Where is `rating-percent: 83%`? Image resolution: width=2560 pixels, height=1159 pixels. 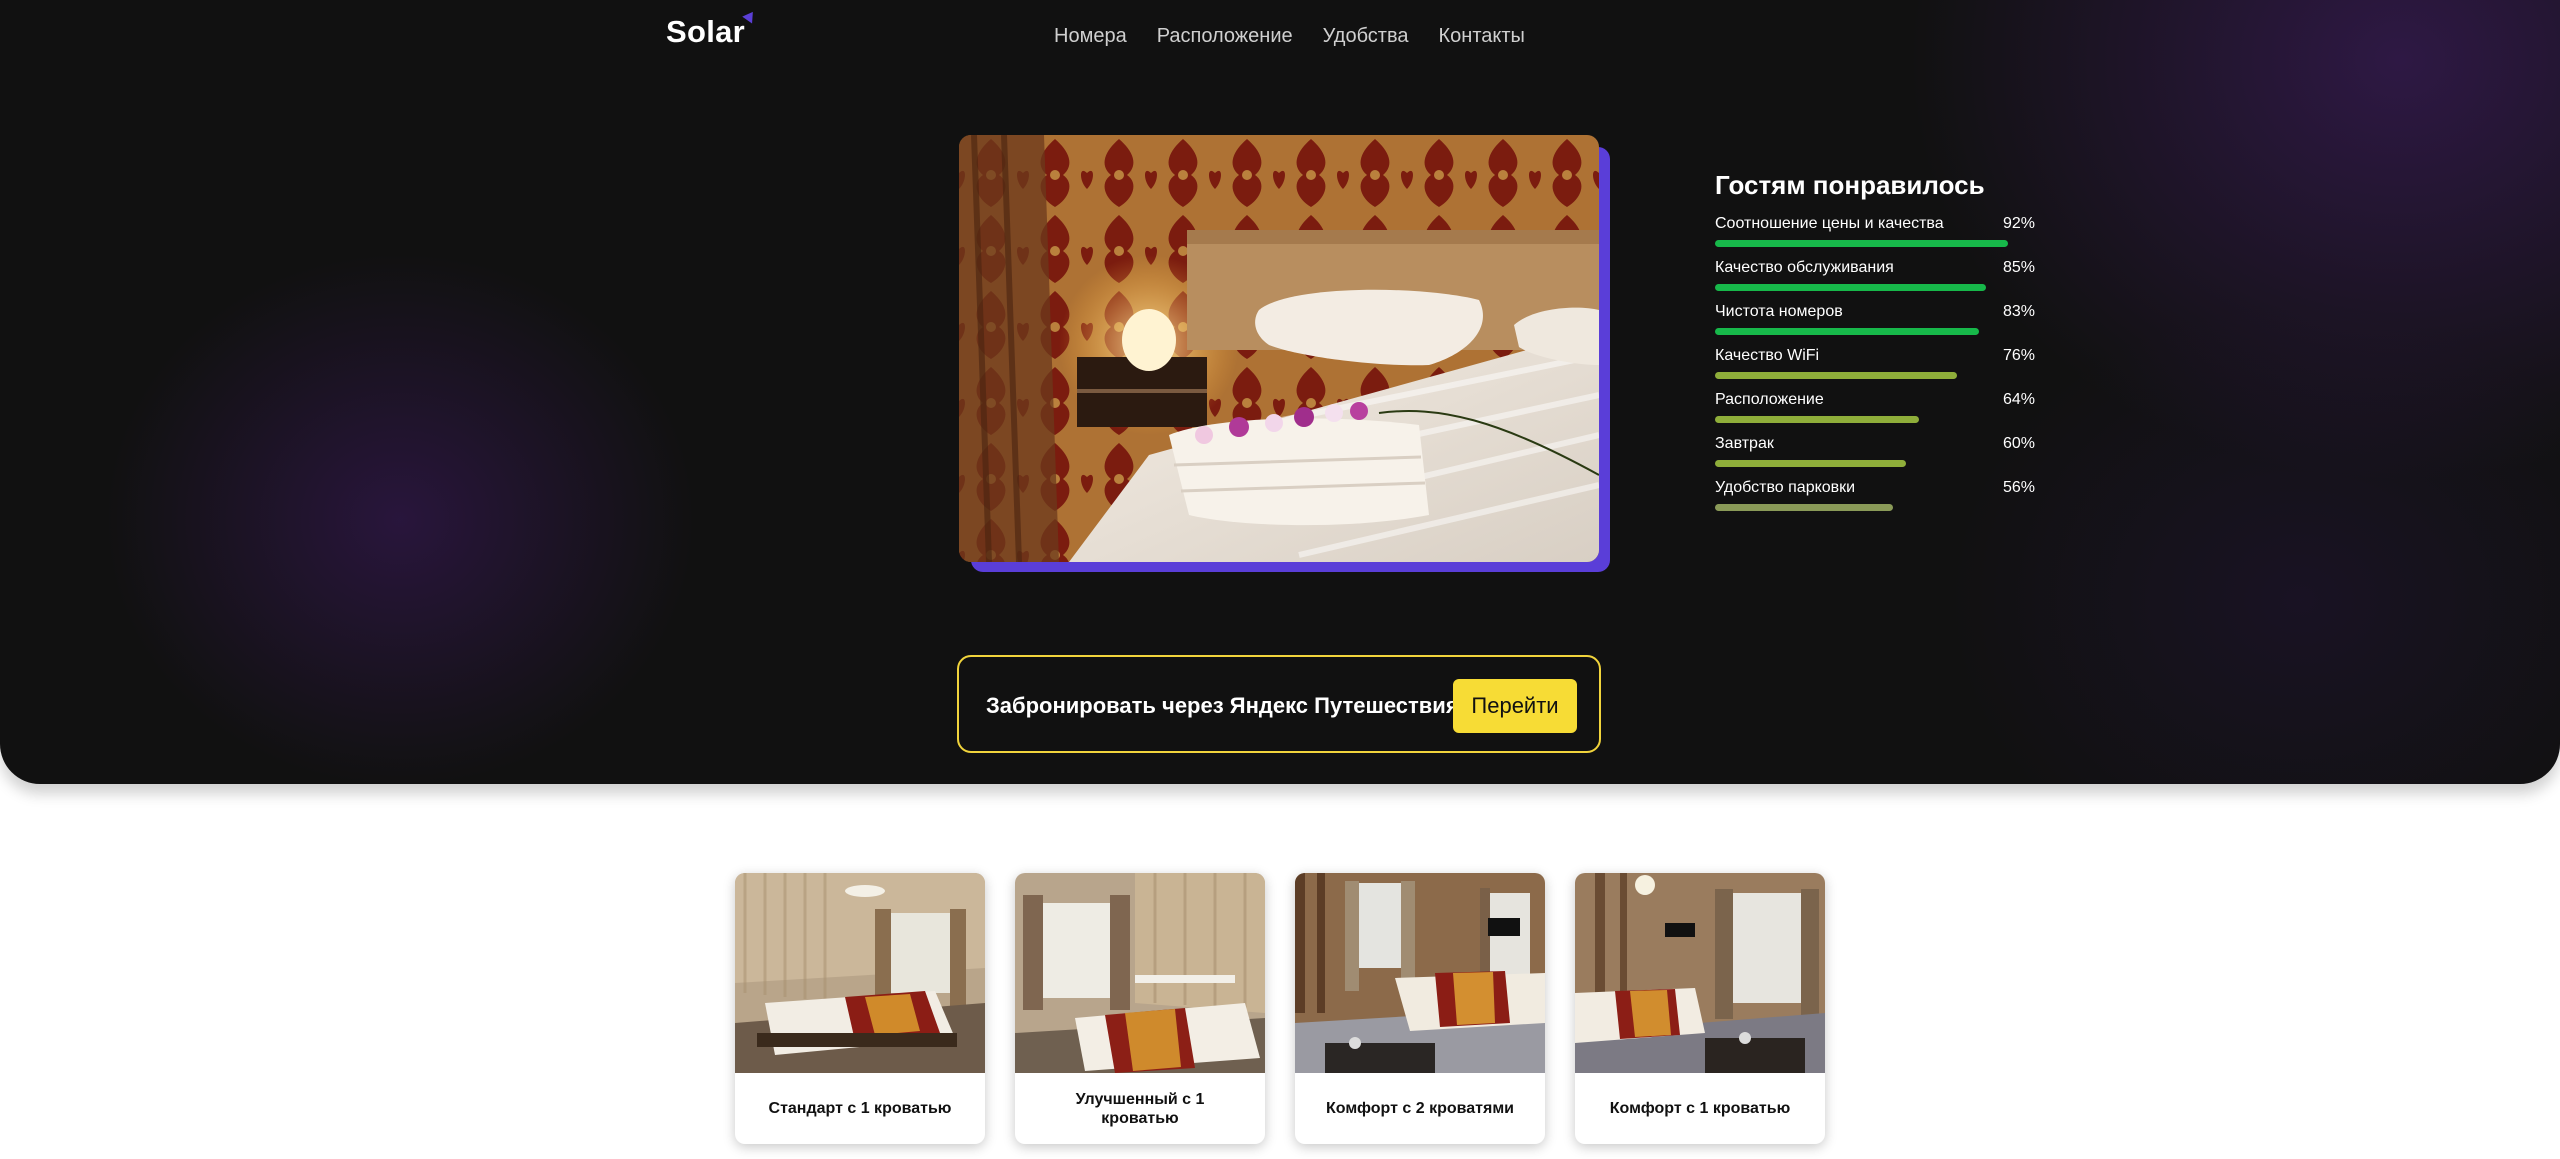 rating-percent: 83% is located at coordinates (2018, 311).